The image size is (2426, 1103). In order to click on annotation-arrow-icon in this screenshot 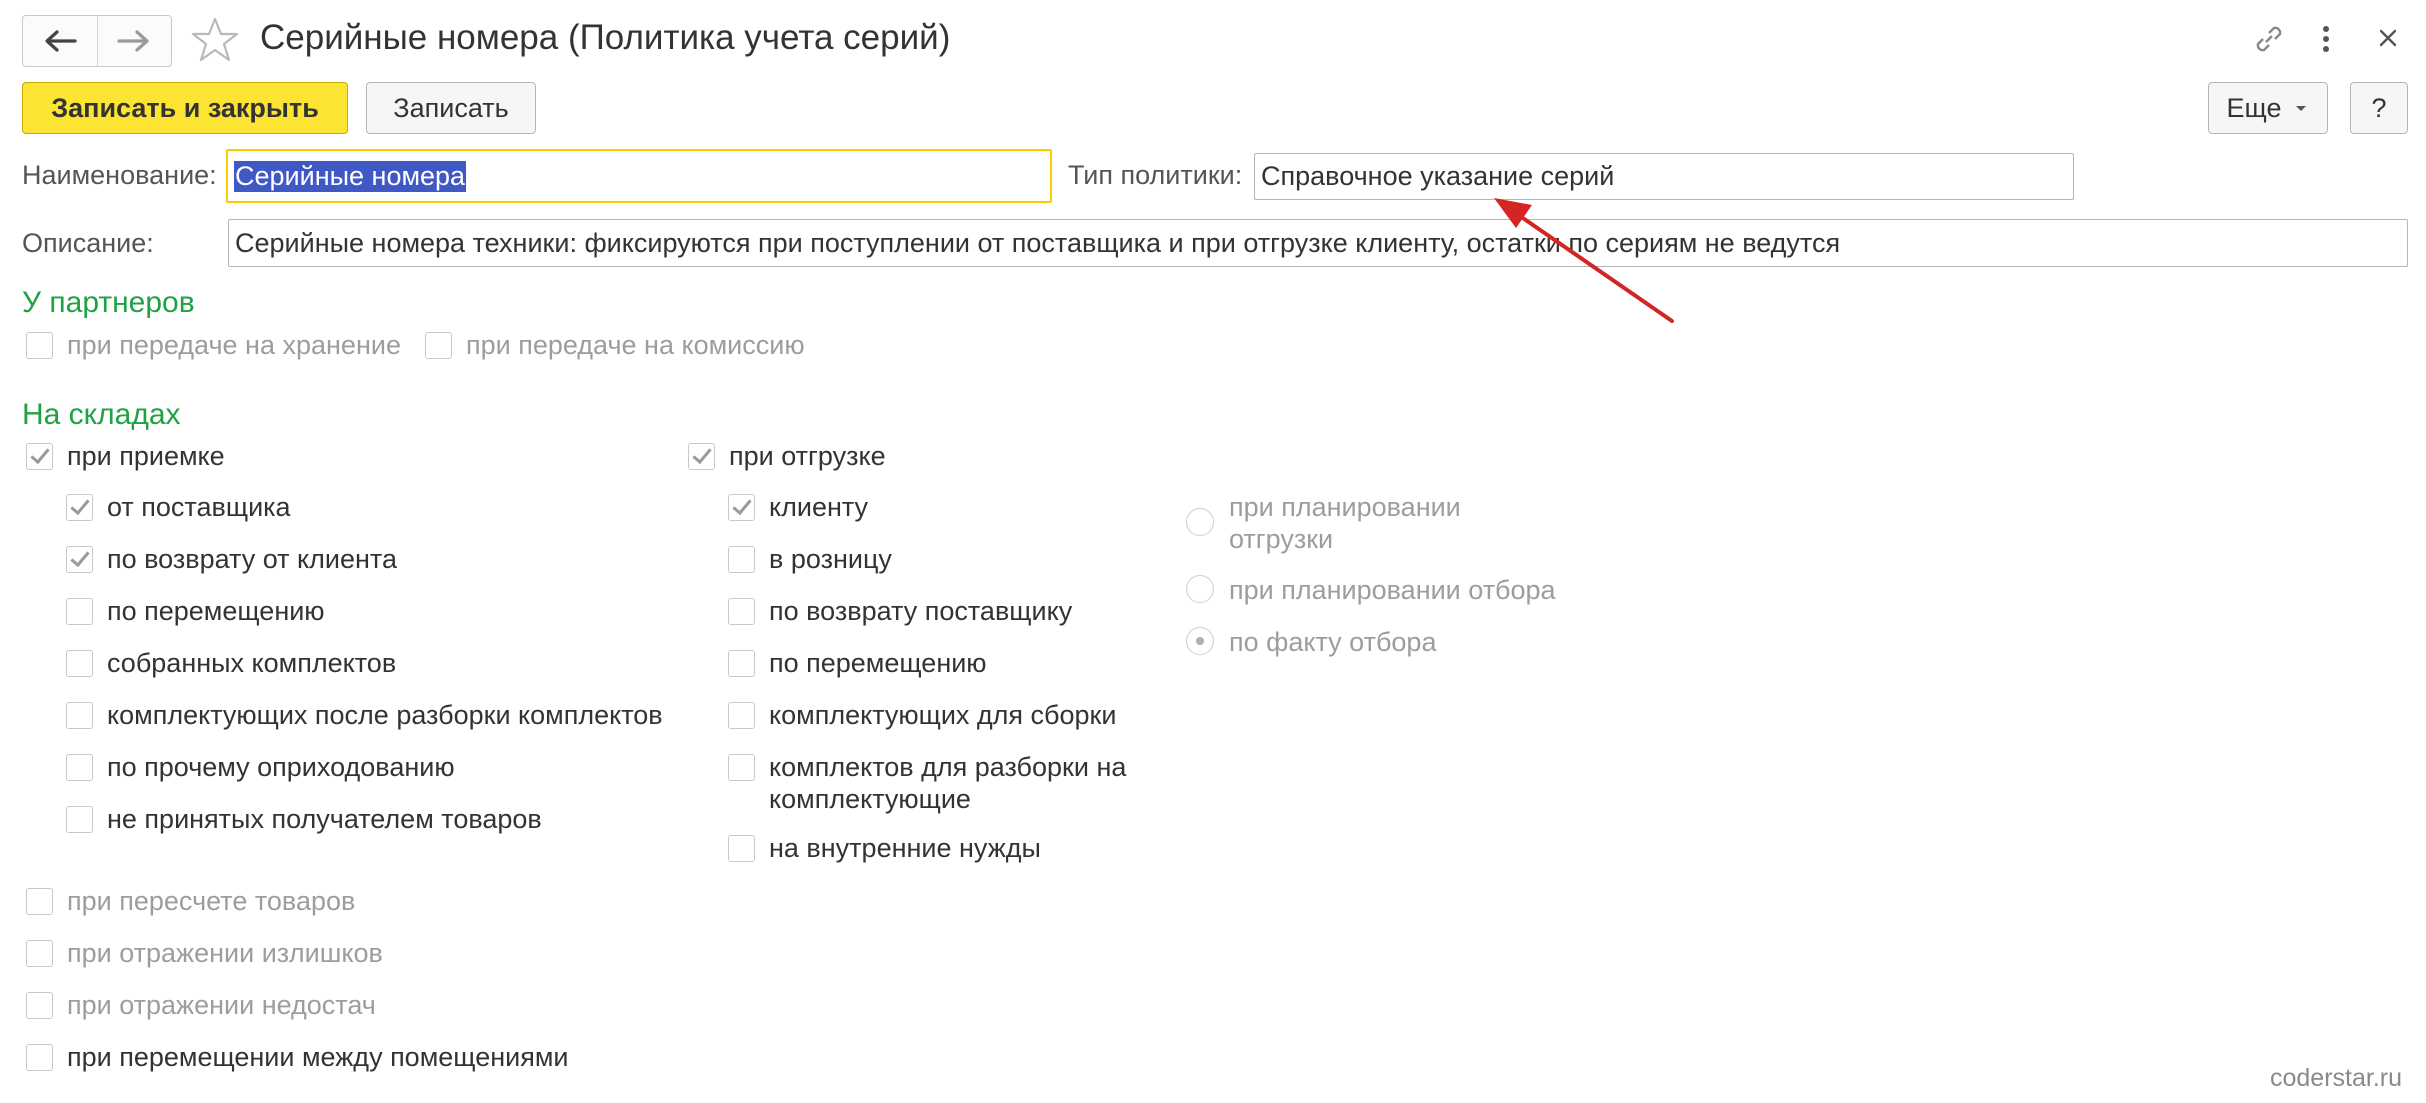, I will do `click(1584, 260)`.